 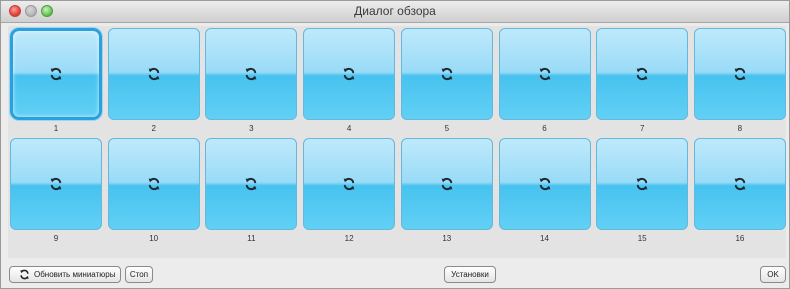 What do you see at coordinates (544, 238) in the screenshot?
I see `thumbnail-label: 14` at bounding box center [544, 238].